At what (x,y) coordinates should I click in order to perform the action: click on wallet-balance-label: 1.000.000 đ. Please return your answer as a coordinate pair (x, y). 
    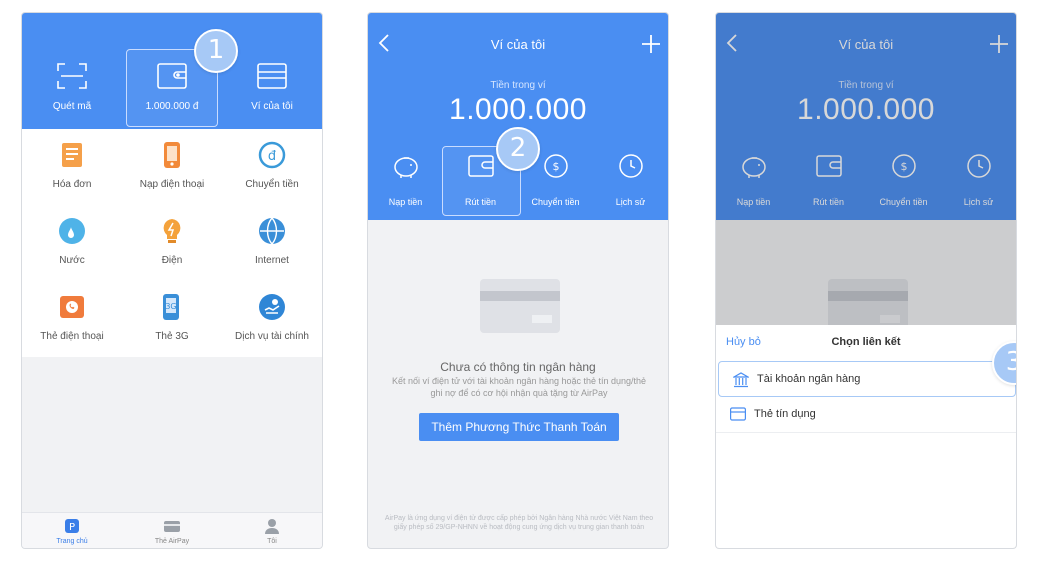
    Looking at the image, I should click on (172, 106).